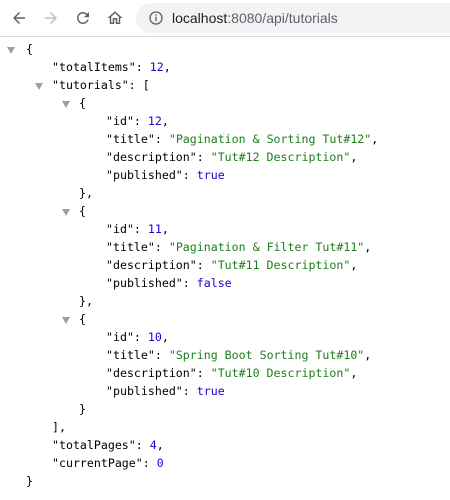 The height and width of the screenshot is (500, 450). Describe the element at coordinates (282, 18) in the screenshot. I see `url-path: :8080/api/tutorials` at that location.